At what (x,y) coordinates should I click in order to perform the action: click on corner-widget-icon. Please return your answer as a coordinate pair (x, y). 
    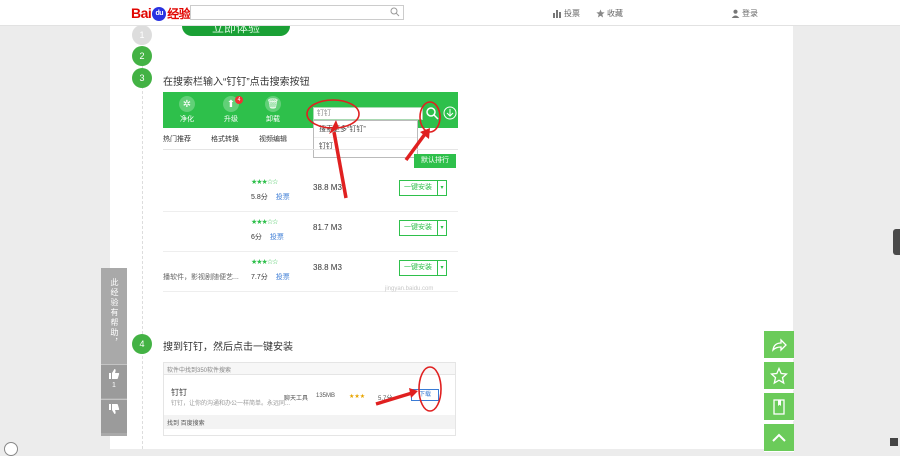
    Looking at the image, I should click on (11, 449).